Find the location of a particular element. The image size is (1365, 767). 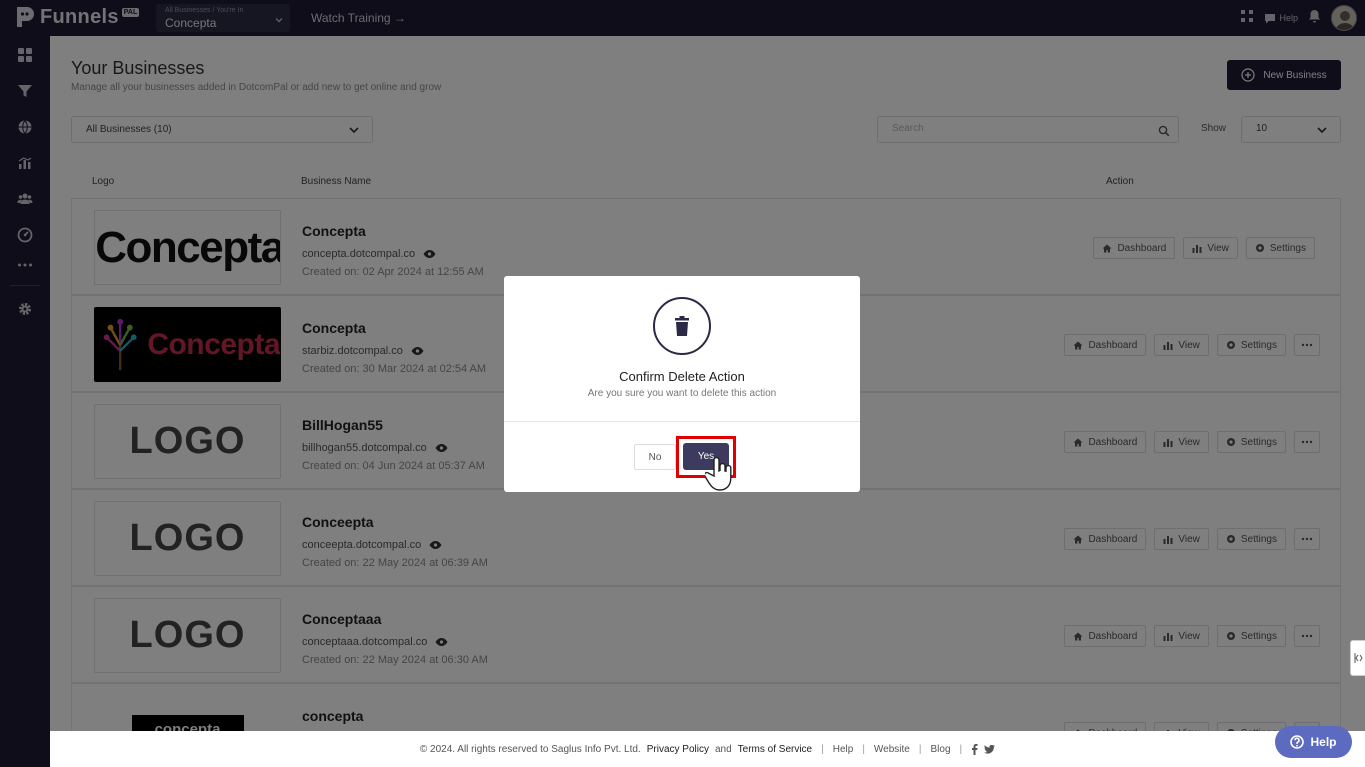

no-button: No is located at coordinates (655, 457).